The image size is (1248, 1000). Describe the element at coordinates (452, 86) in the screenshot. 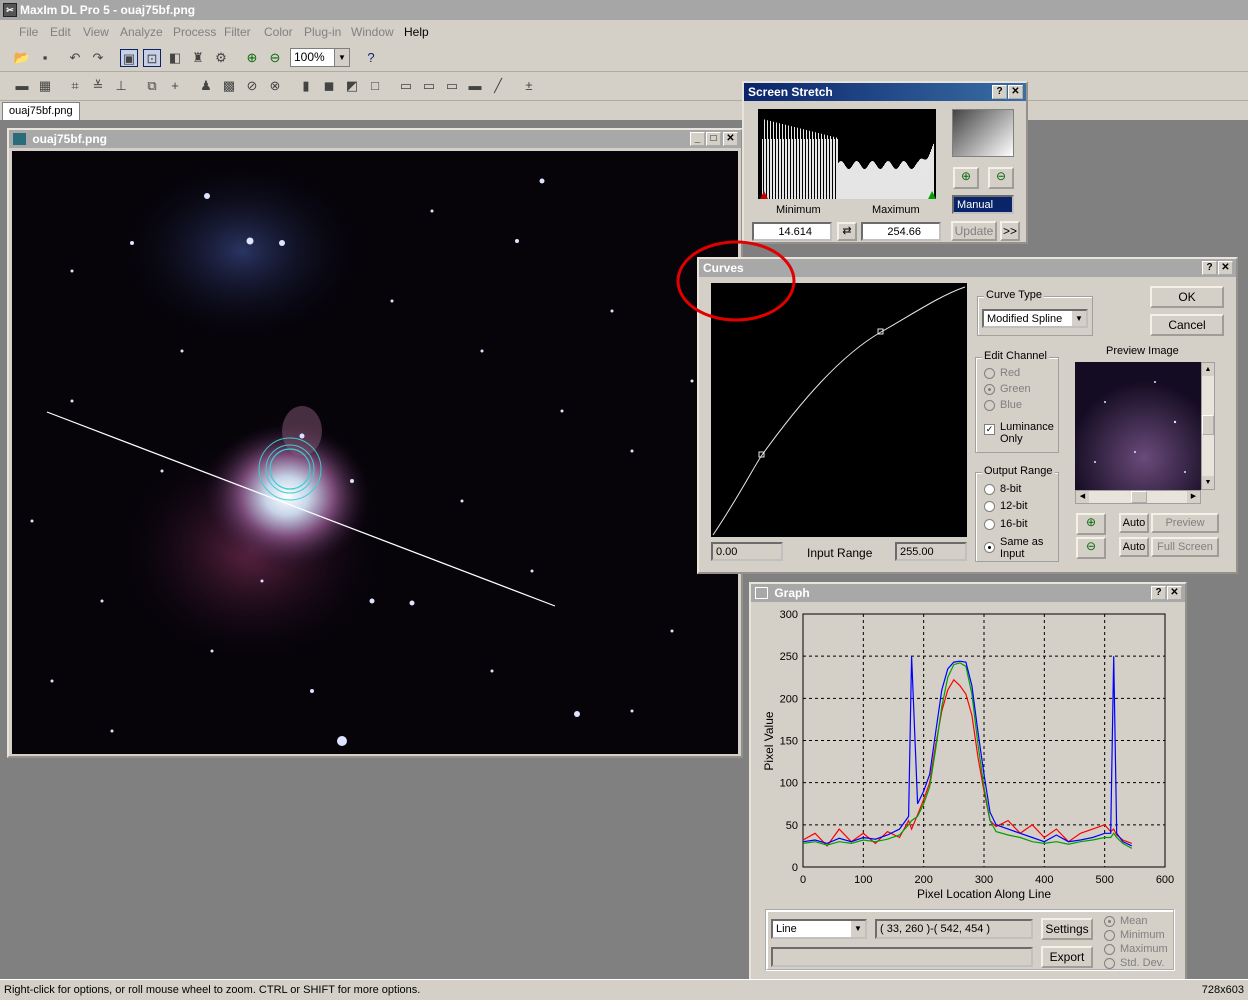

I see `panel-c-icon: ▭` at that location.